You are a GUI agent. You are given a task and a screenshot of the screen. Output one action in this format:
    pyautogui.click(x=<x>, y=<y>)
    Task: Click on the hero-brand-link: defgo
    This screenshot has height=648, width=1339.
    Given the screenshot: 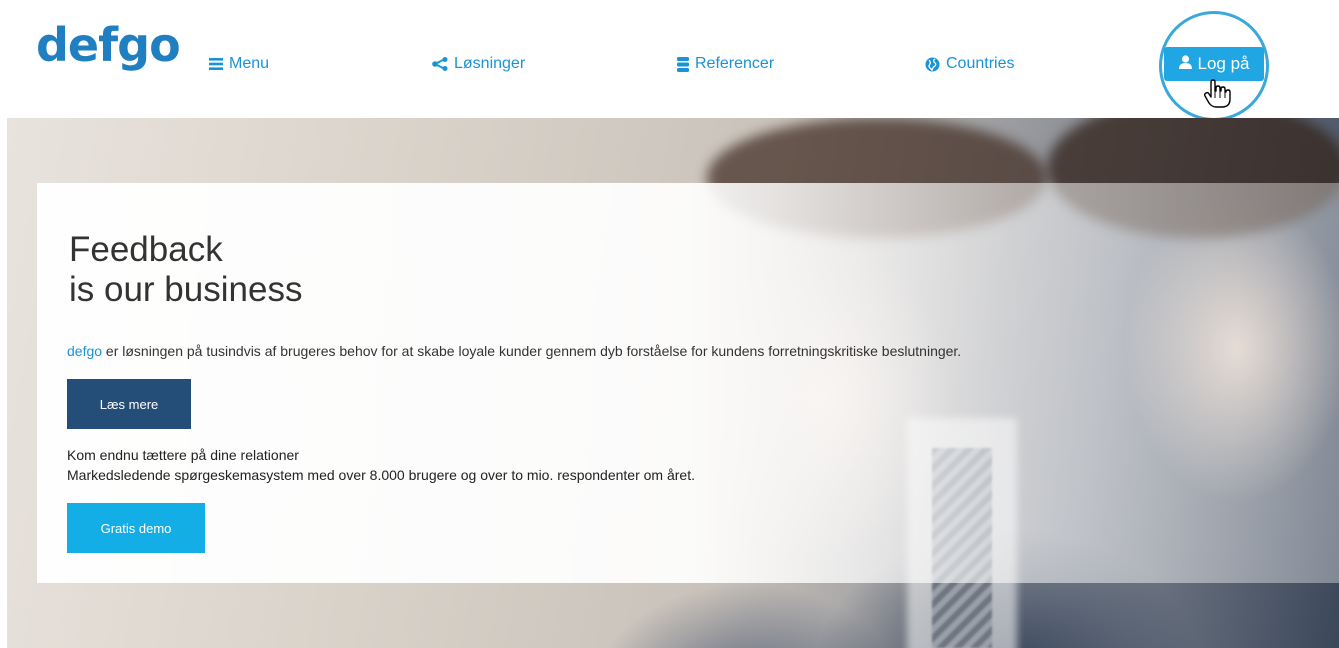 What is the action you would take?
    pyautogui.click(x=84, y=351)
    